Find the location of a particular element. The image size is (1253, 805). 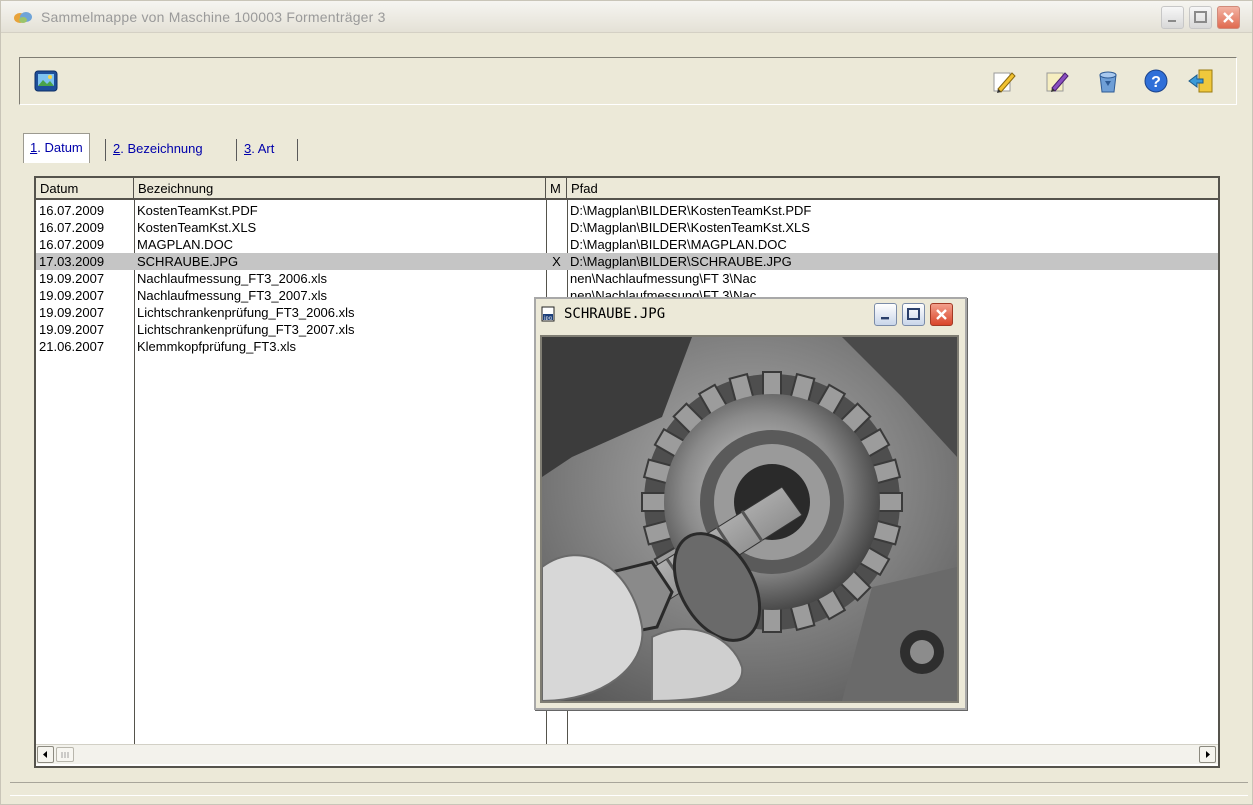

image-maximize-button is located at coordinates (913, 314).